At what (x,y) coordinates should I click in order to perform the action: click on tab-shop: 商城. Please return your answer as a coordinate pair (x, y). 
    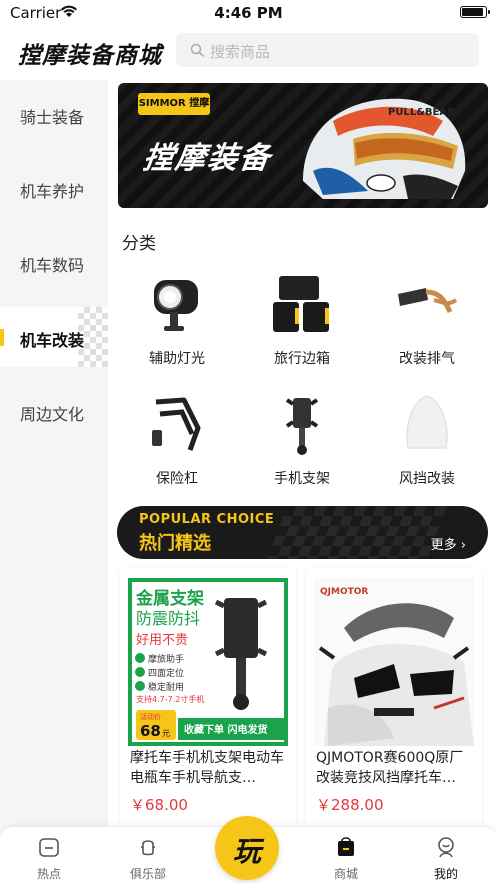
    Looking at the image, I should click on (346, 855).